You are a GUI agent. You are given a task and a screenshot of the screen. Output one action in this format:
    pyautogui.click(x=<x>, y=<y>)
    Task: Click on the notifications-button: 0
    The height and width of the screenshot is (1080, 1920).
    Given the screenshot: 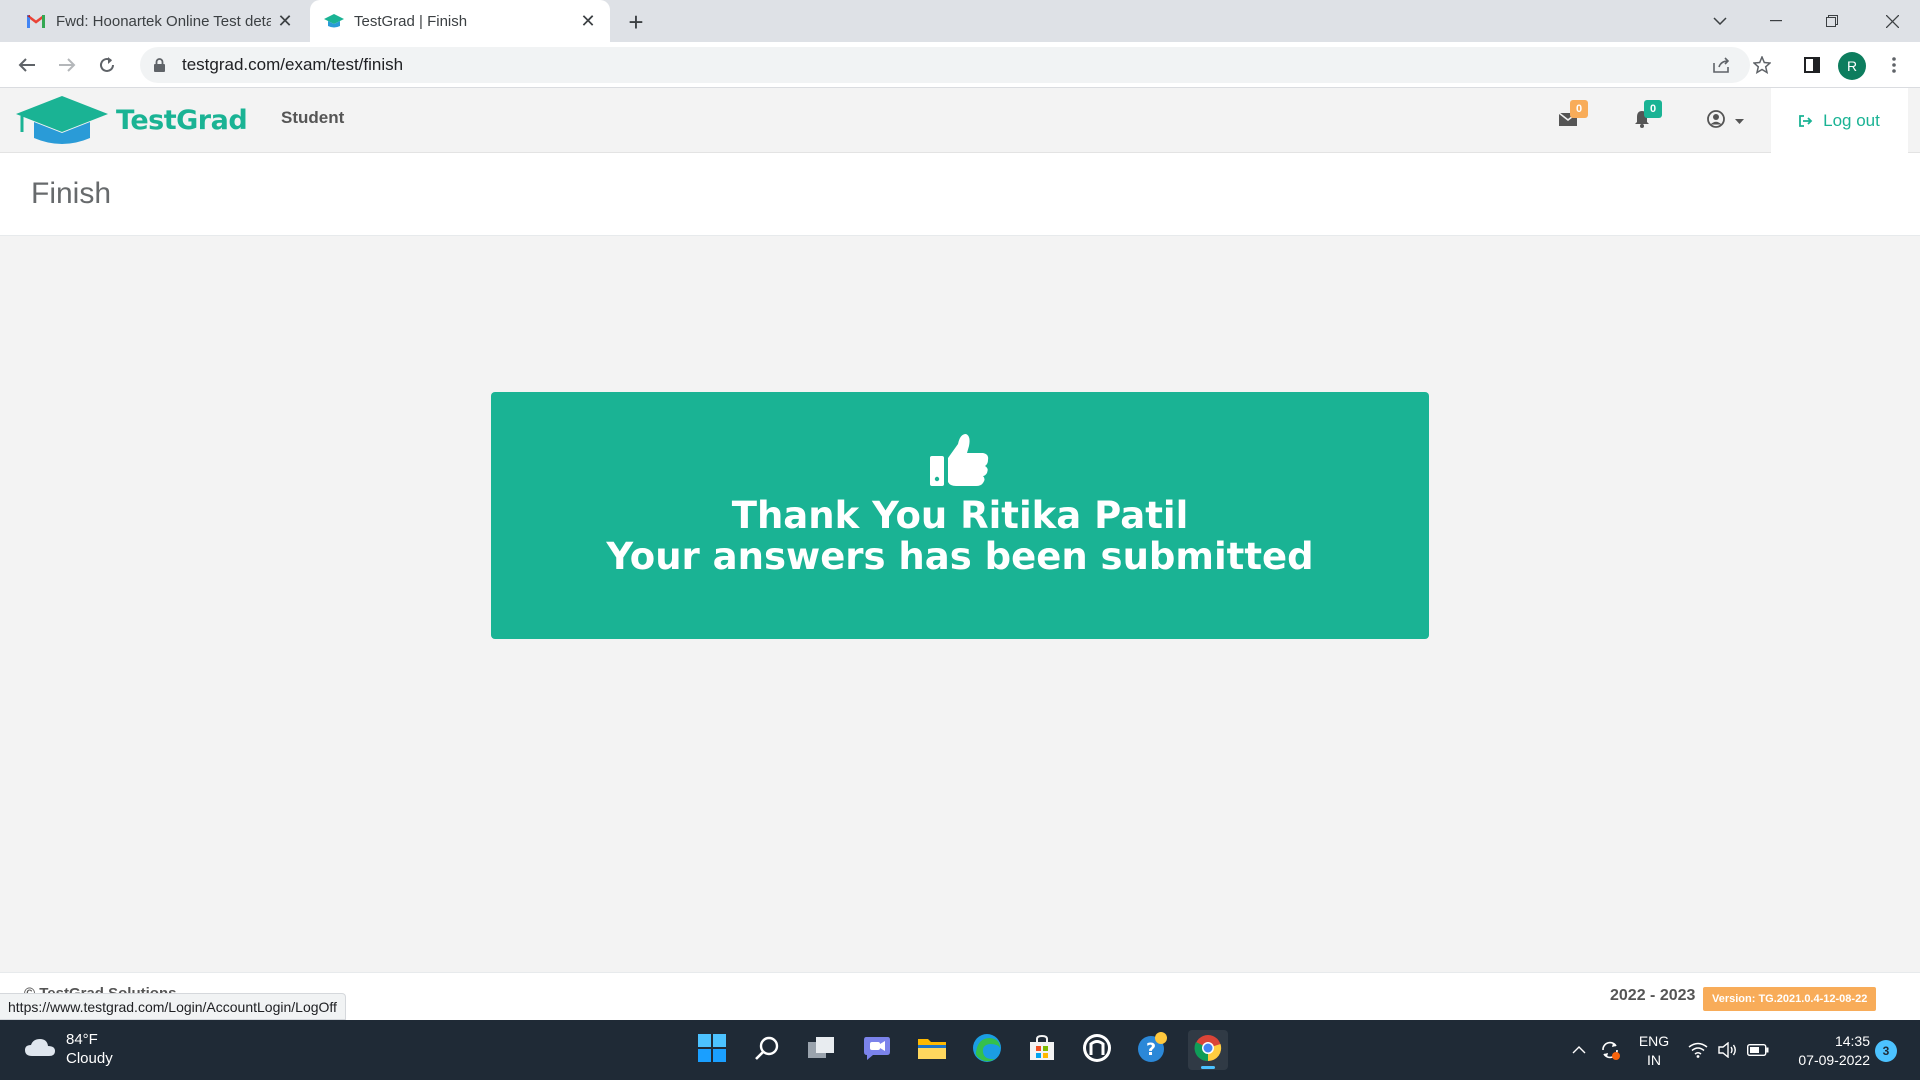 What is the action you would take?
    pyautogui.click(x=1642, y=118)
    